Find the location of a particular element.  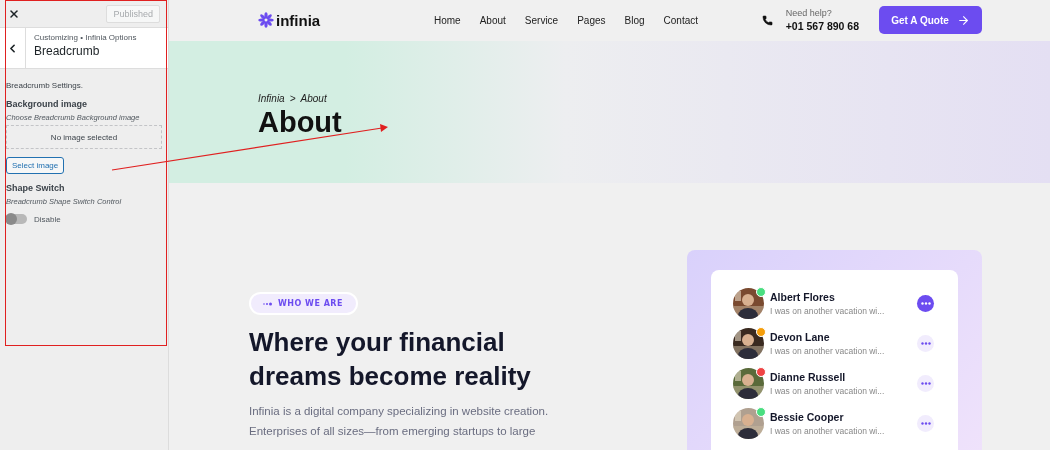

nav-link: Blog is located at coordinates (634, 20).